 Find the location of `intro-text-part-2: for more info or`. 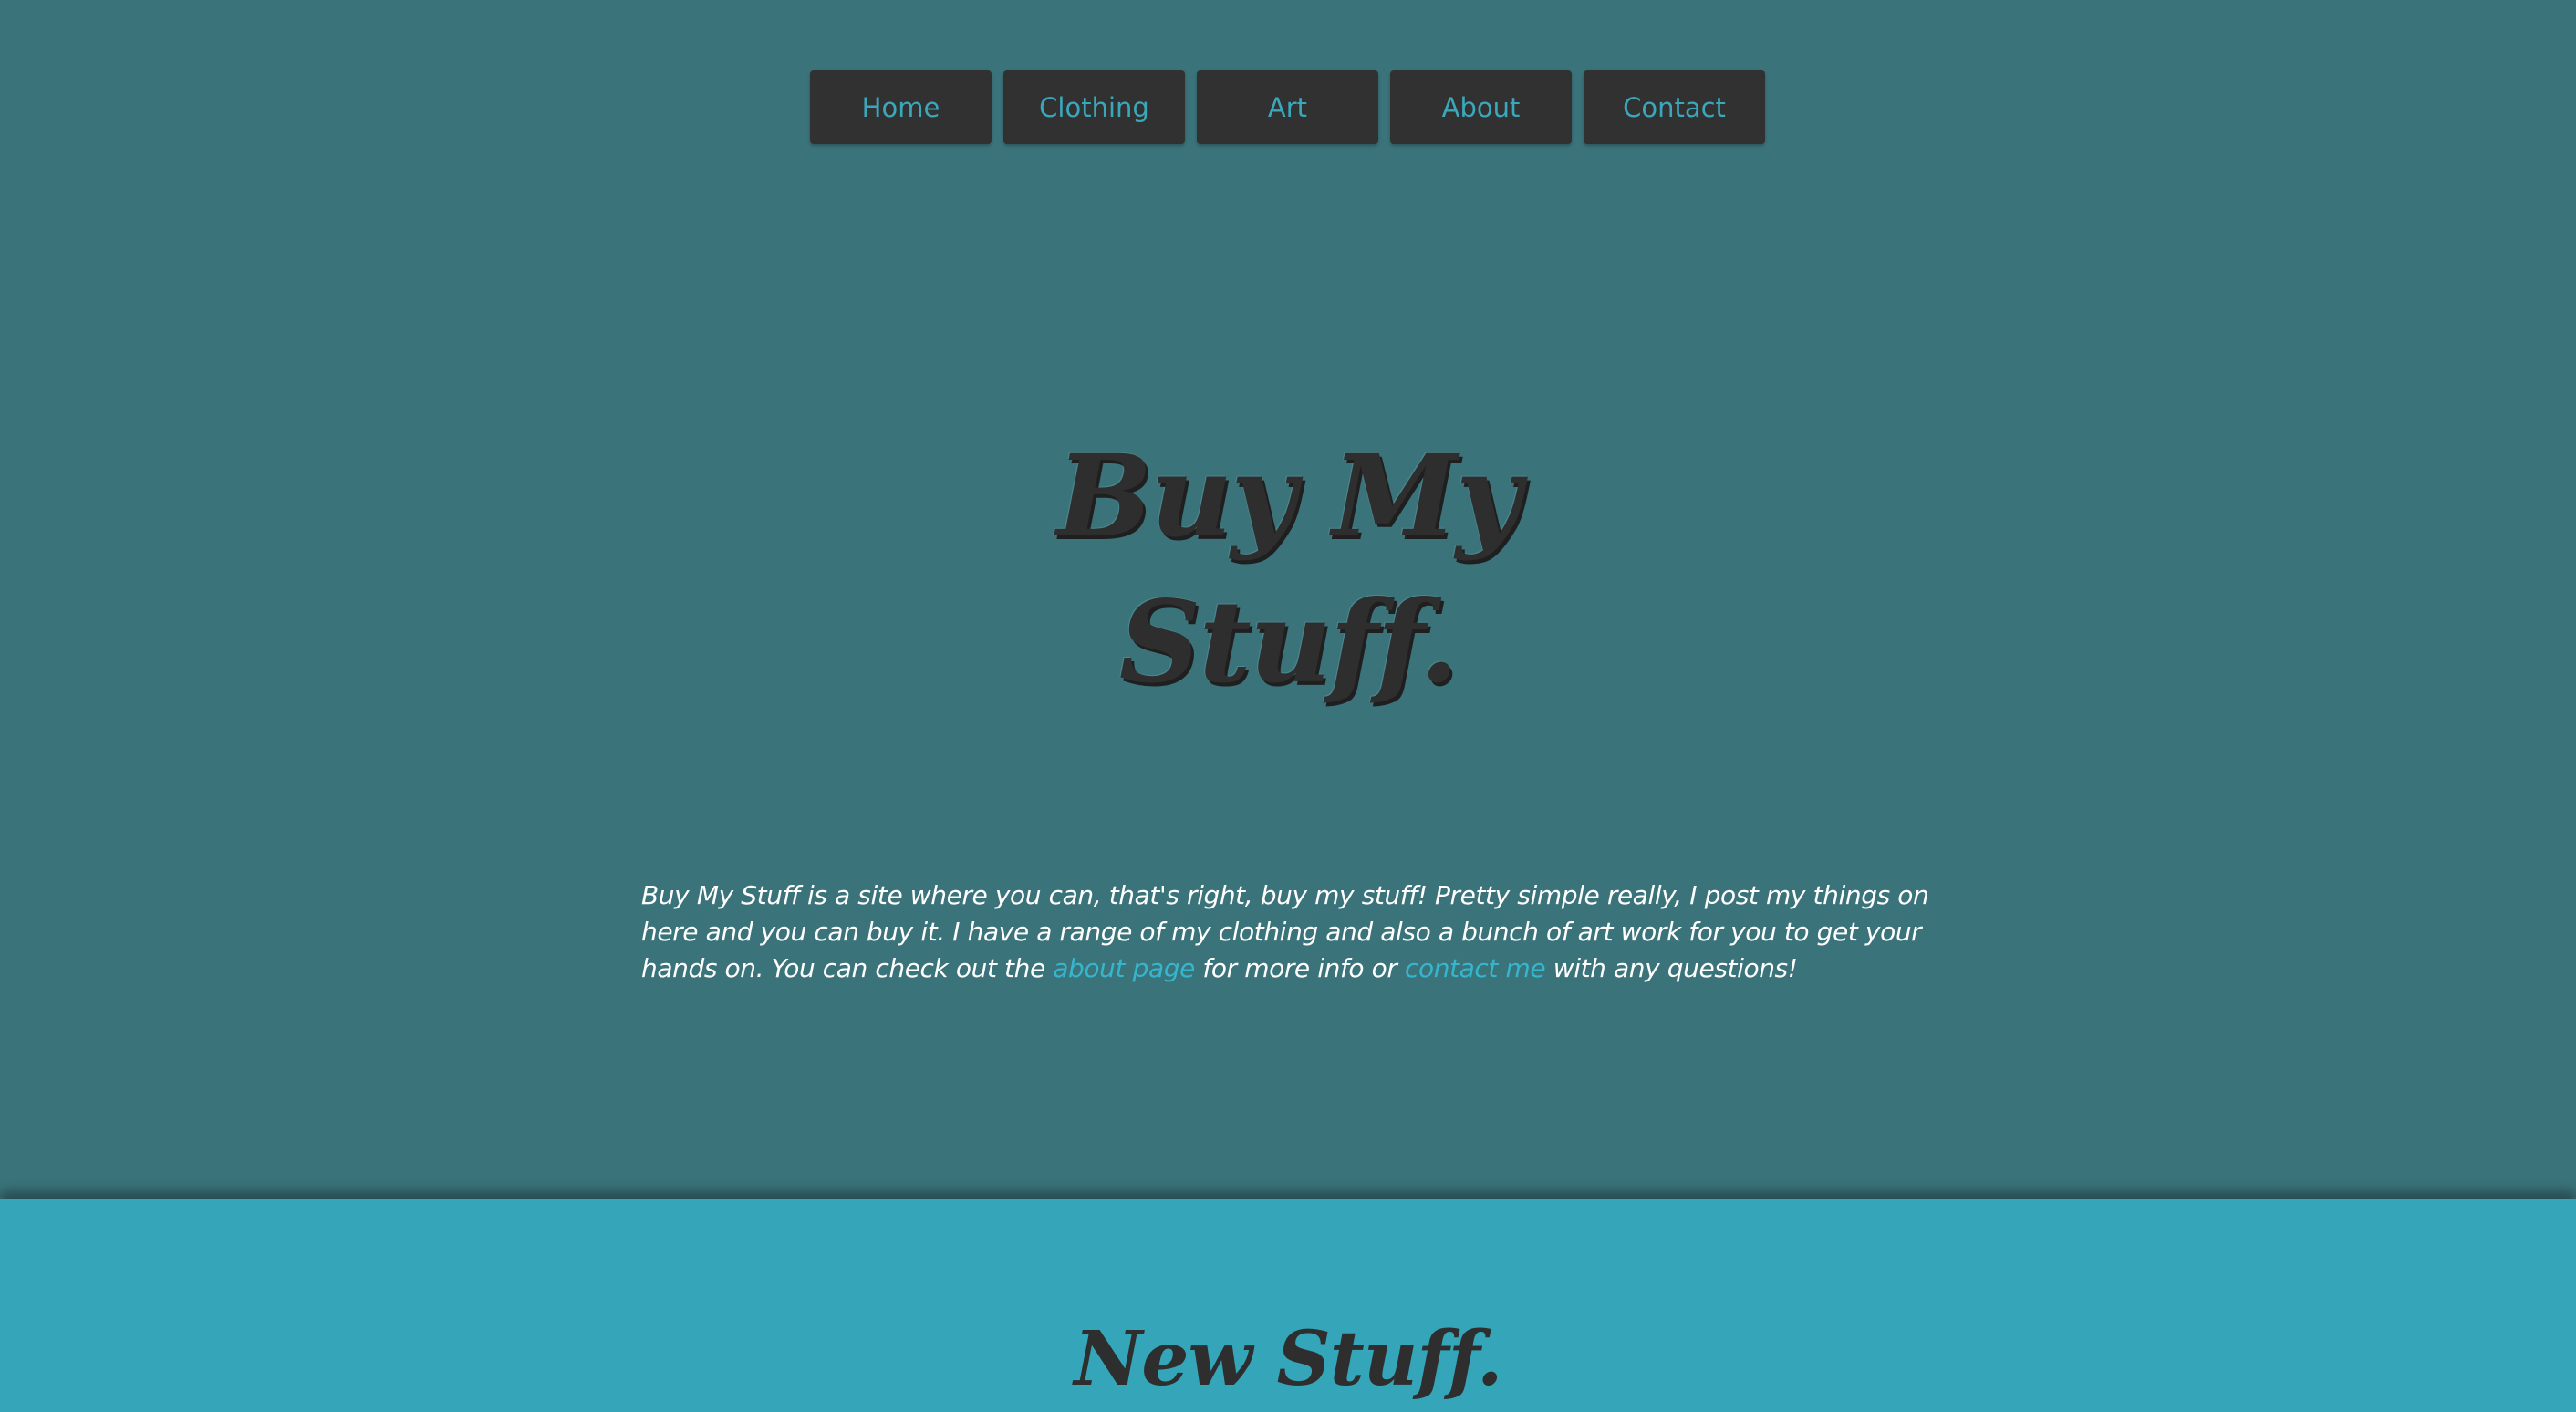

intro-text-part-2: for more info or is located at coordinates (1300, 968).